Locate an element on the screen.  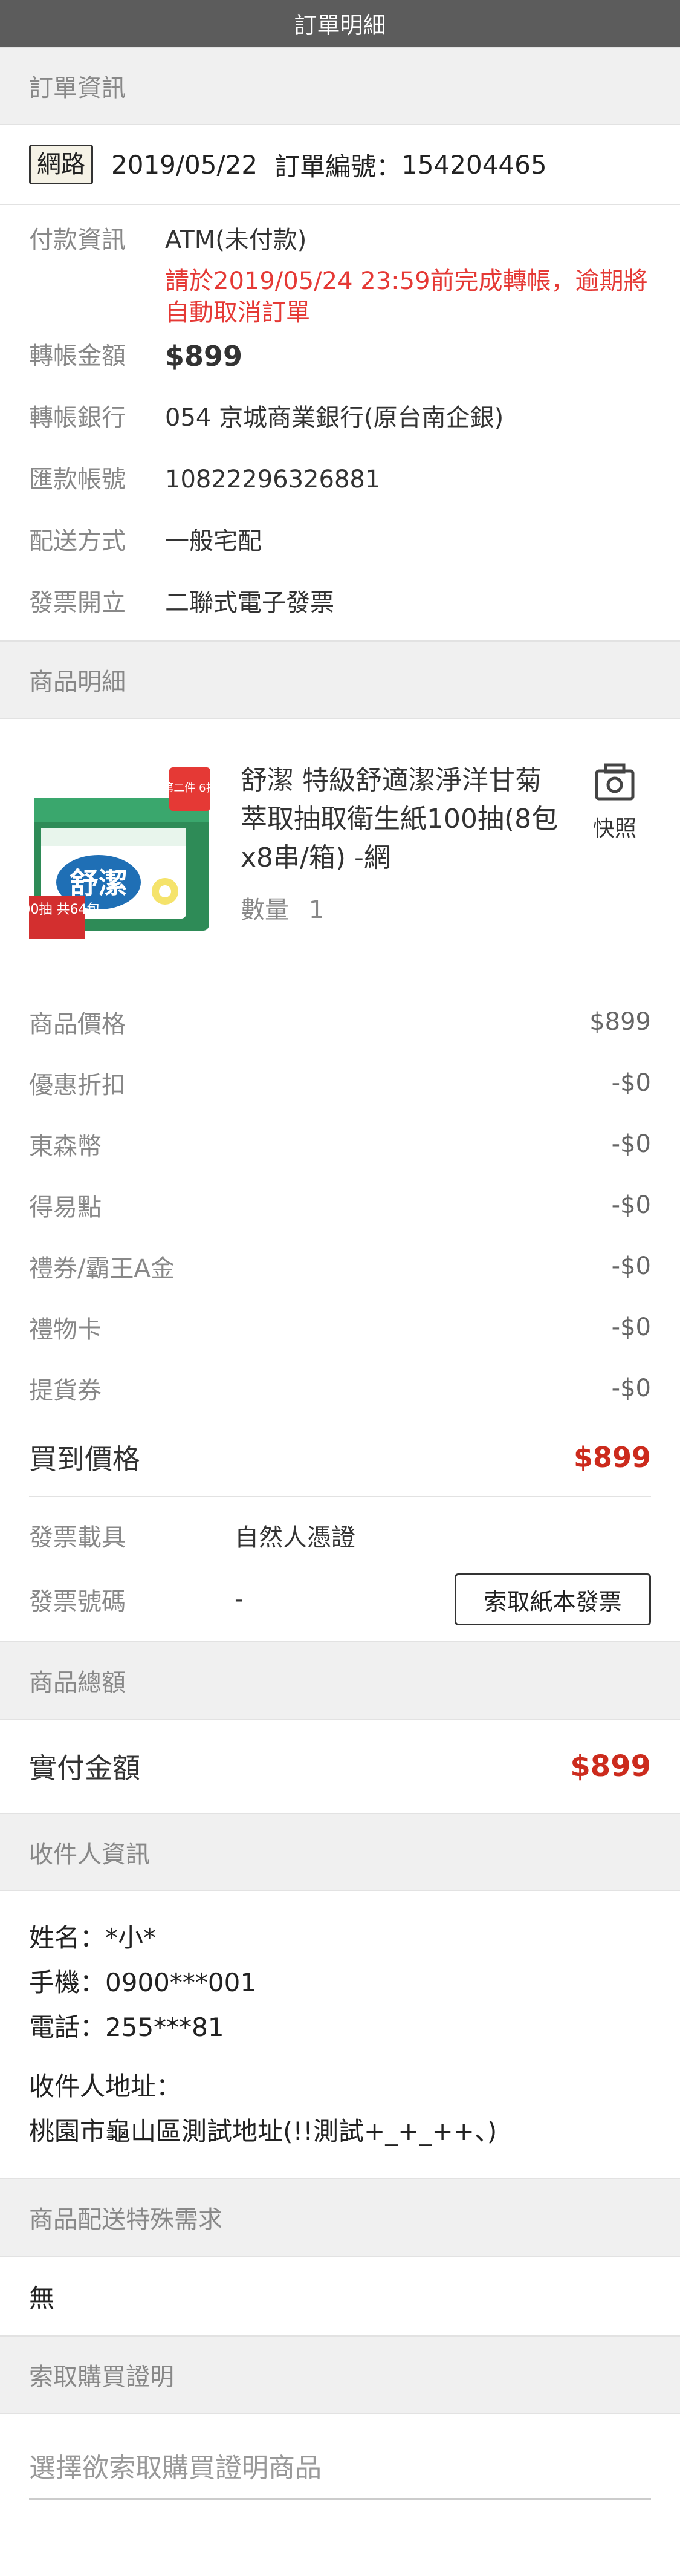
account-value: 10822296326881 is located at coordinates (273, 480).